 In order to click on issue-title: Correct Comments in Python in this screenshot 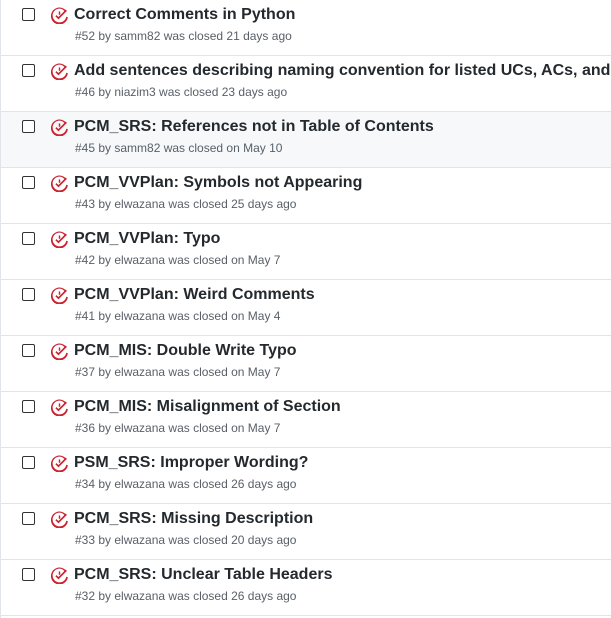, I will do `click(184, 15)`.